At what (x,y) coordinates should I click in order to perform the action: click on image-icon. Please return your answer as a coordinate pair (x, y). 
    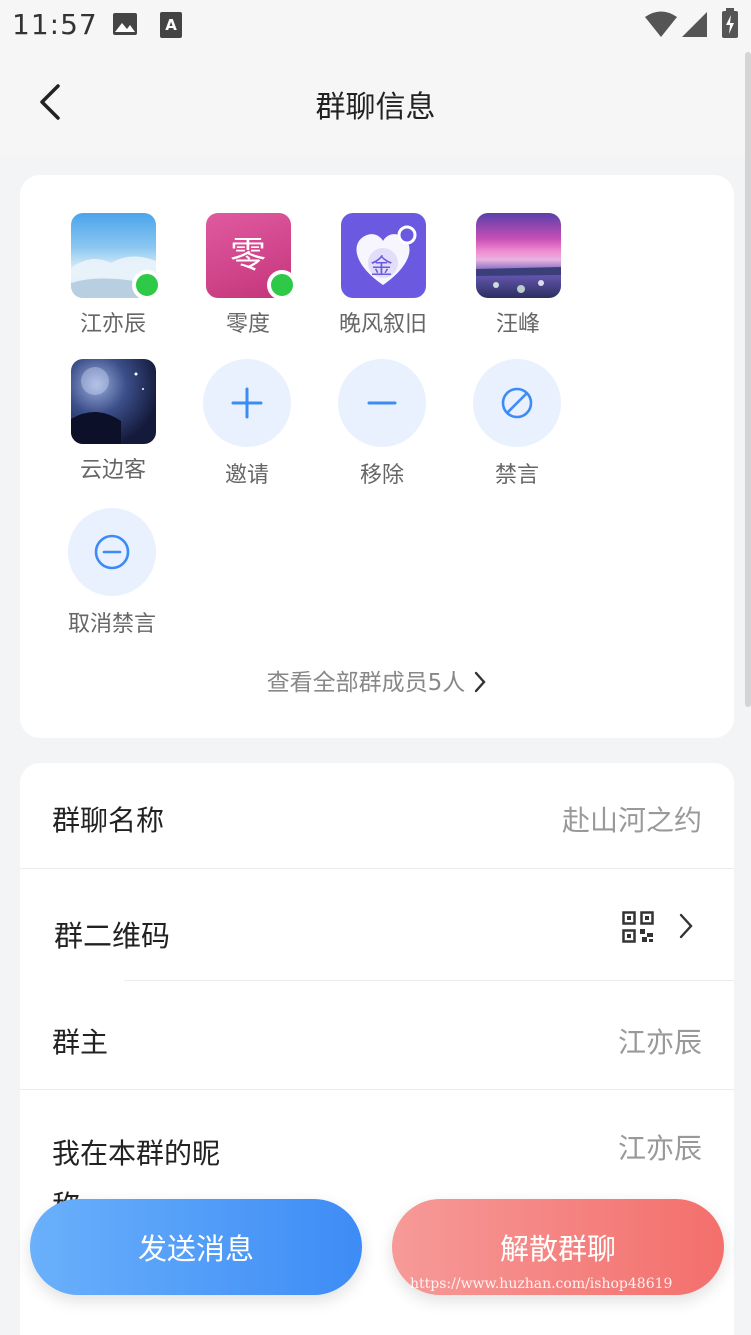
    Looking at the image, I should click on (125, 26).